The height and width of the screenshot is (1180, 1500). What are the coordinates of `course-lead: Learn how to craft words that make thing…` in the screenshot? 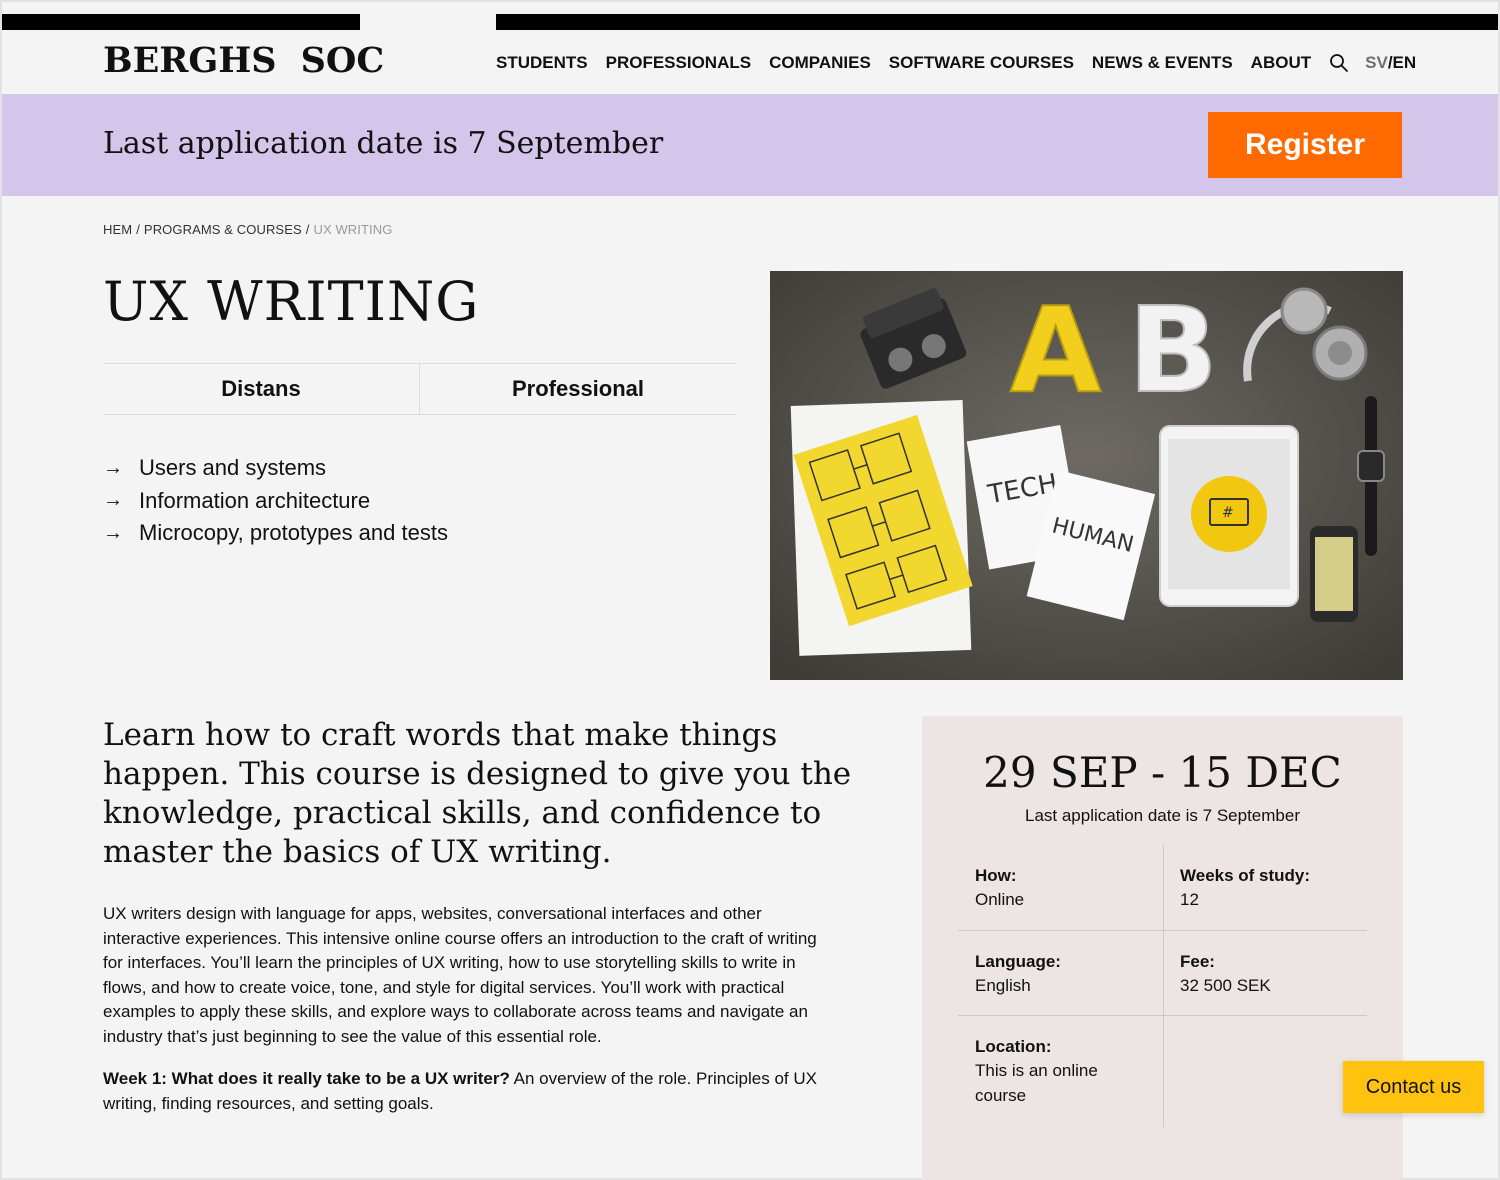 It's located at (477, 793).